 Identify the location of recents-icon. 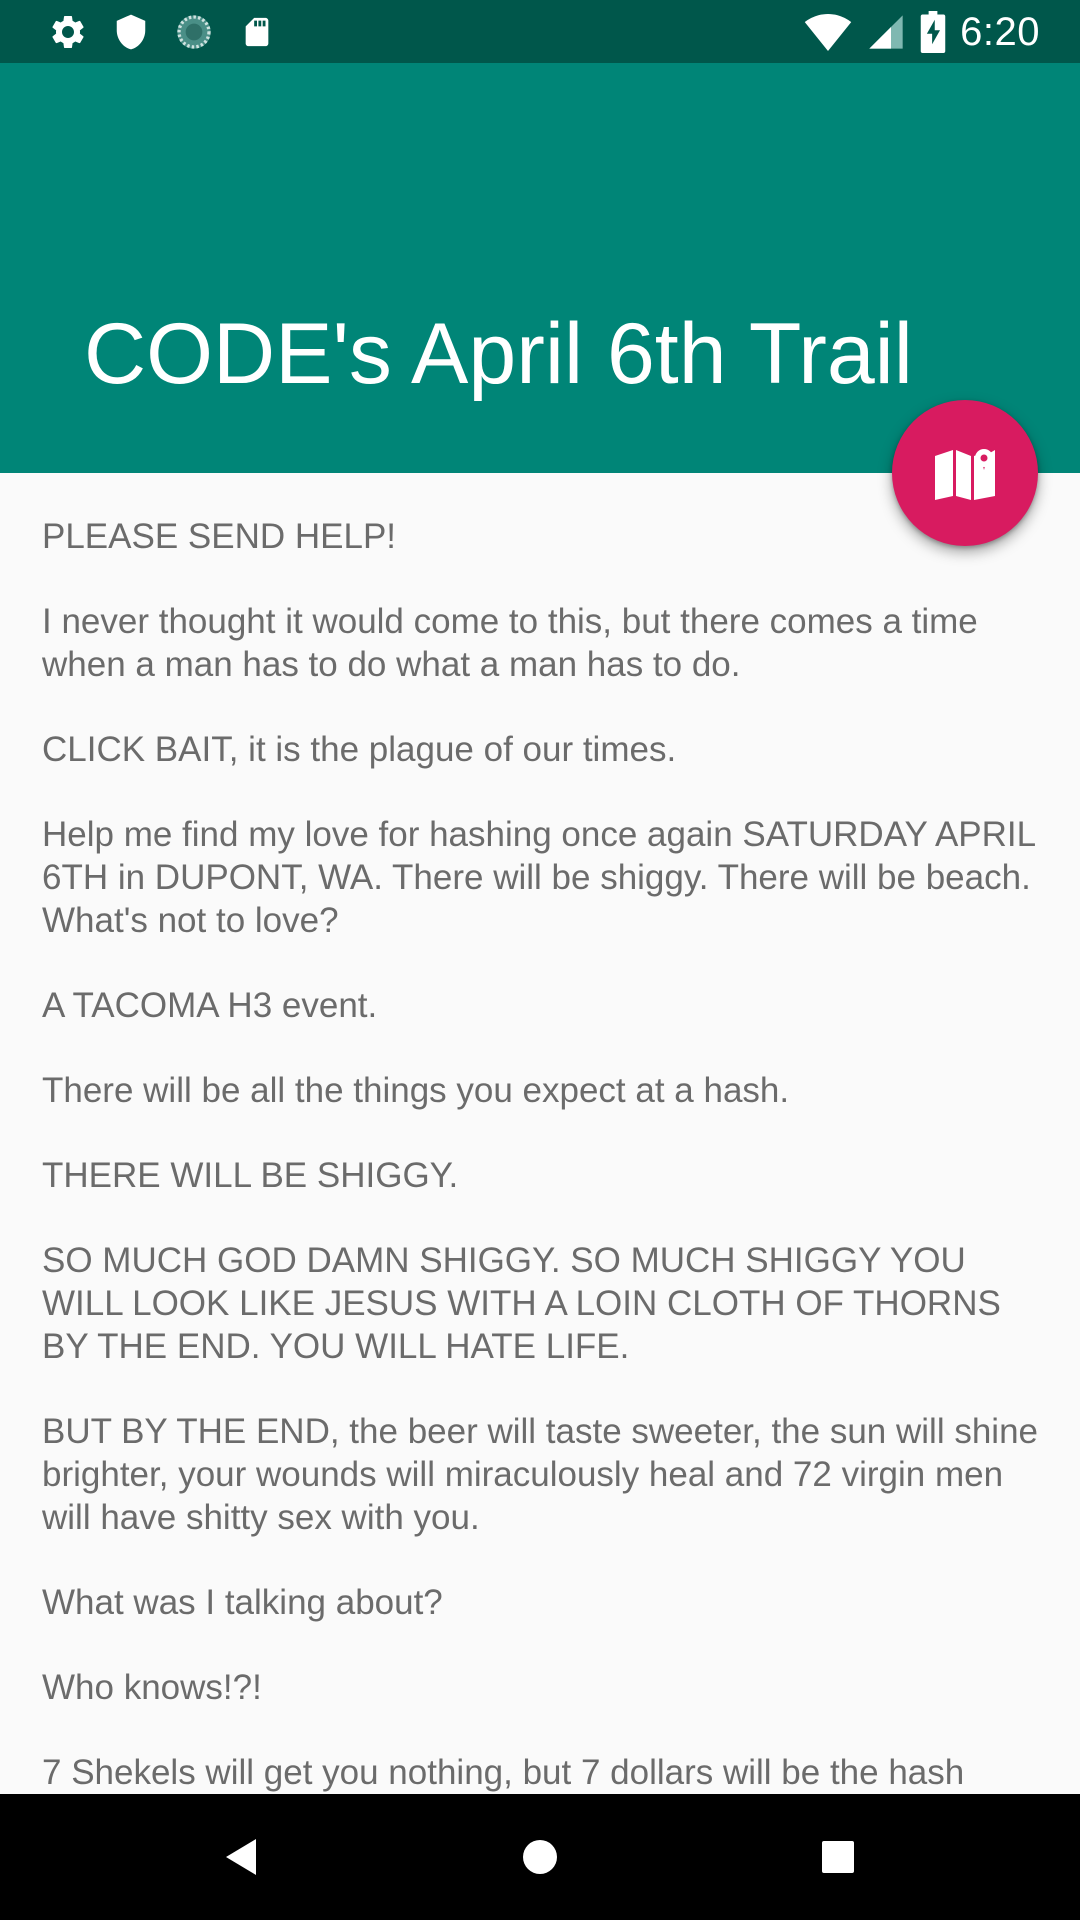
(838, 1857).